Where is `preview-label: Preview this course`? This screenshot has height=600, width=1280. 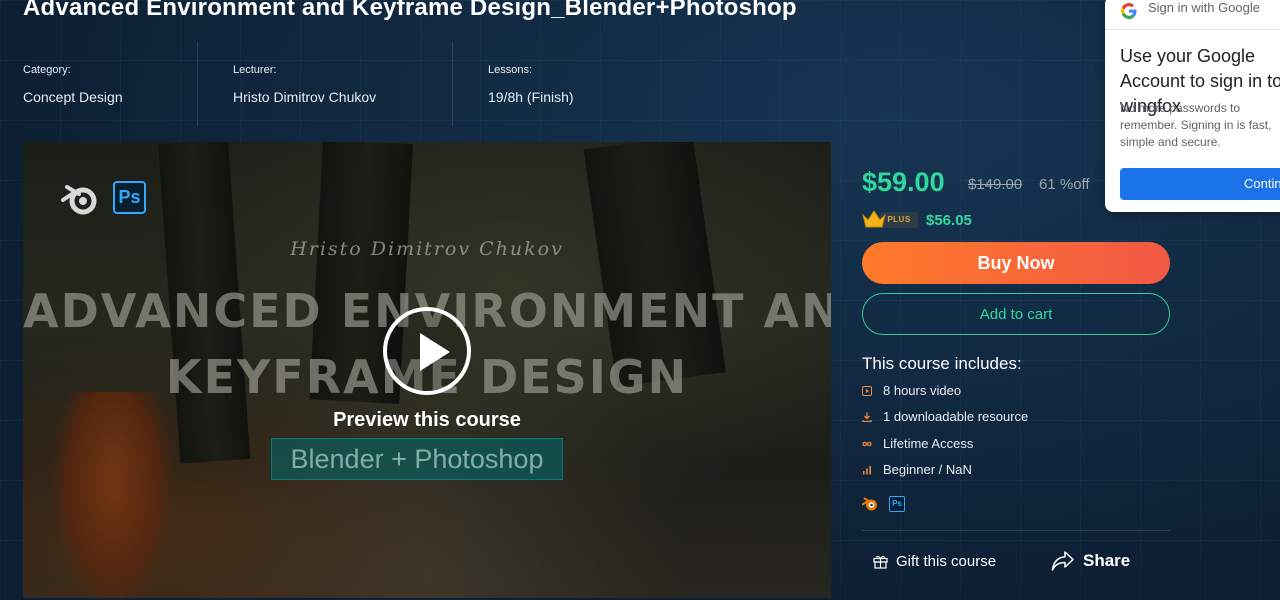 preview-label: Preview this course is located at coordinates (427, 420).